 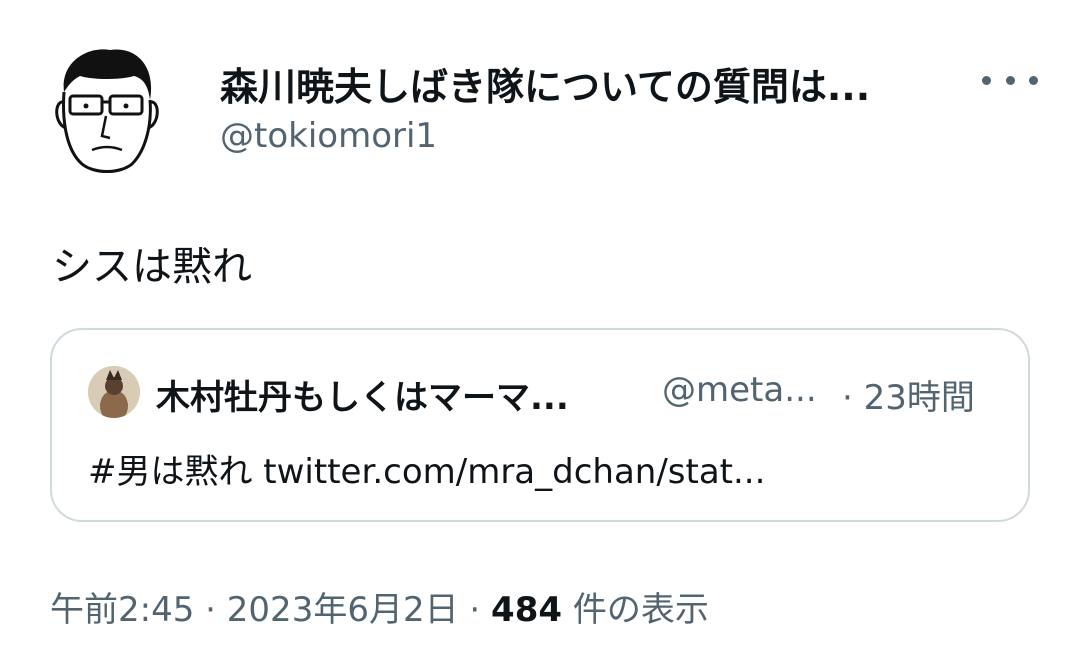 I want to click on more-options-icon, so click(x=1010, y=80).